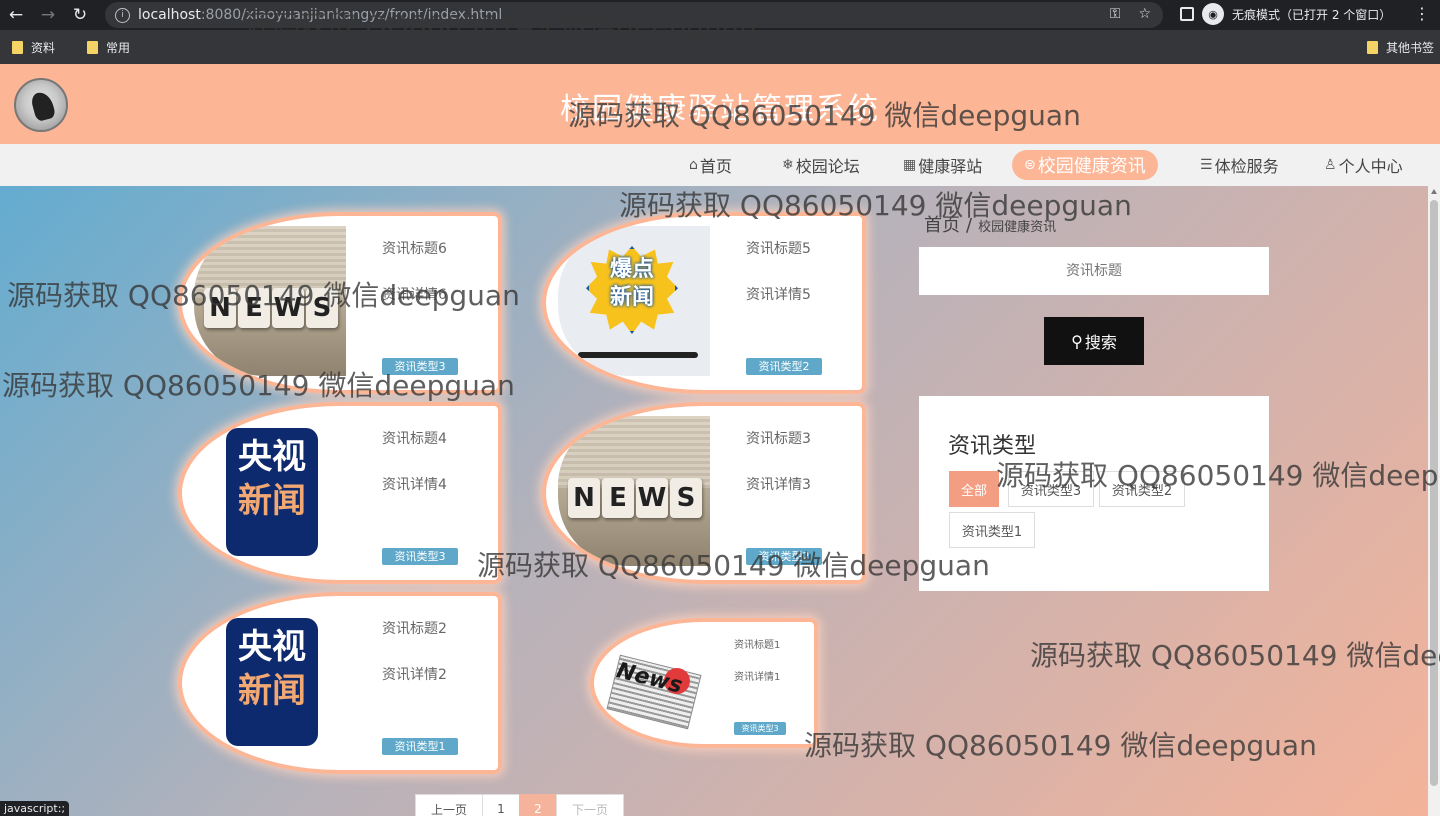  I want to click on back-icon: ←, so click(16, 15).